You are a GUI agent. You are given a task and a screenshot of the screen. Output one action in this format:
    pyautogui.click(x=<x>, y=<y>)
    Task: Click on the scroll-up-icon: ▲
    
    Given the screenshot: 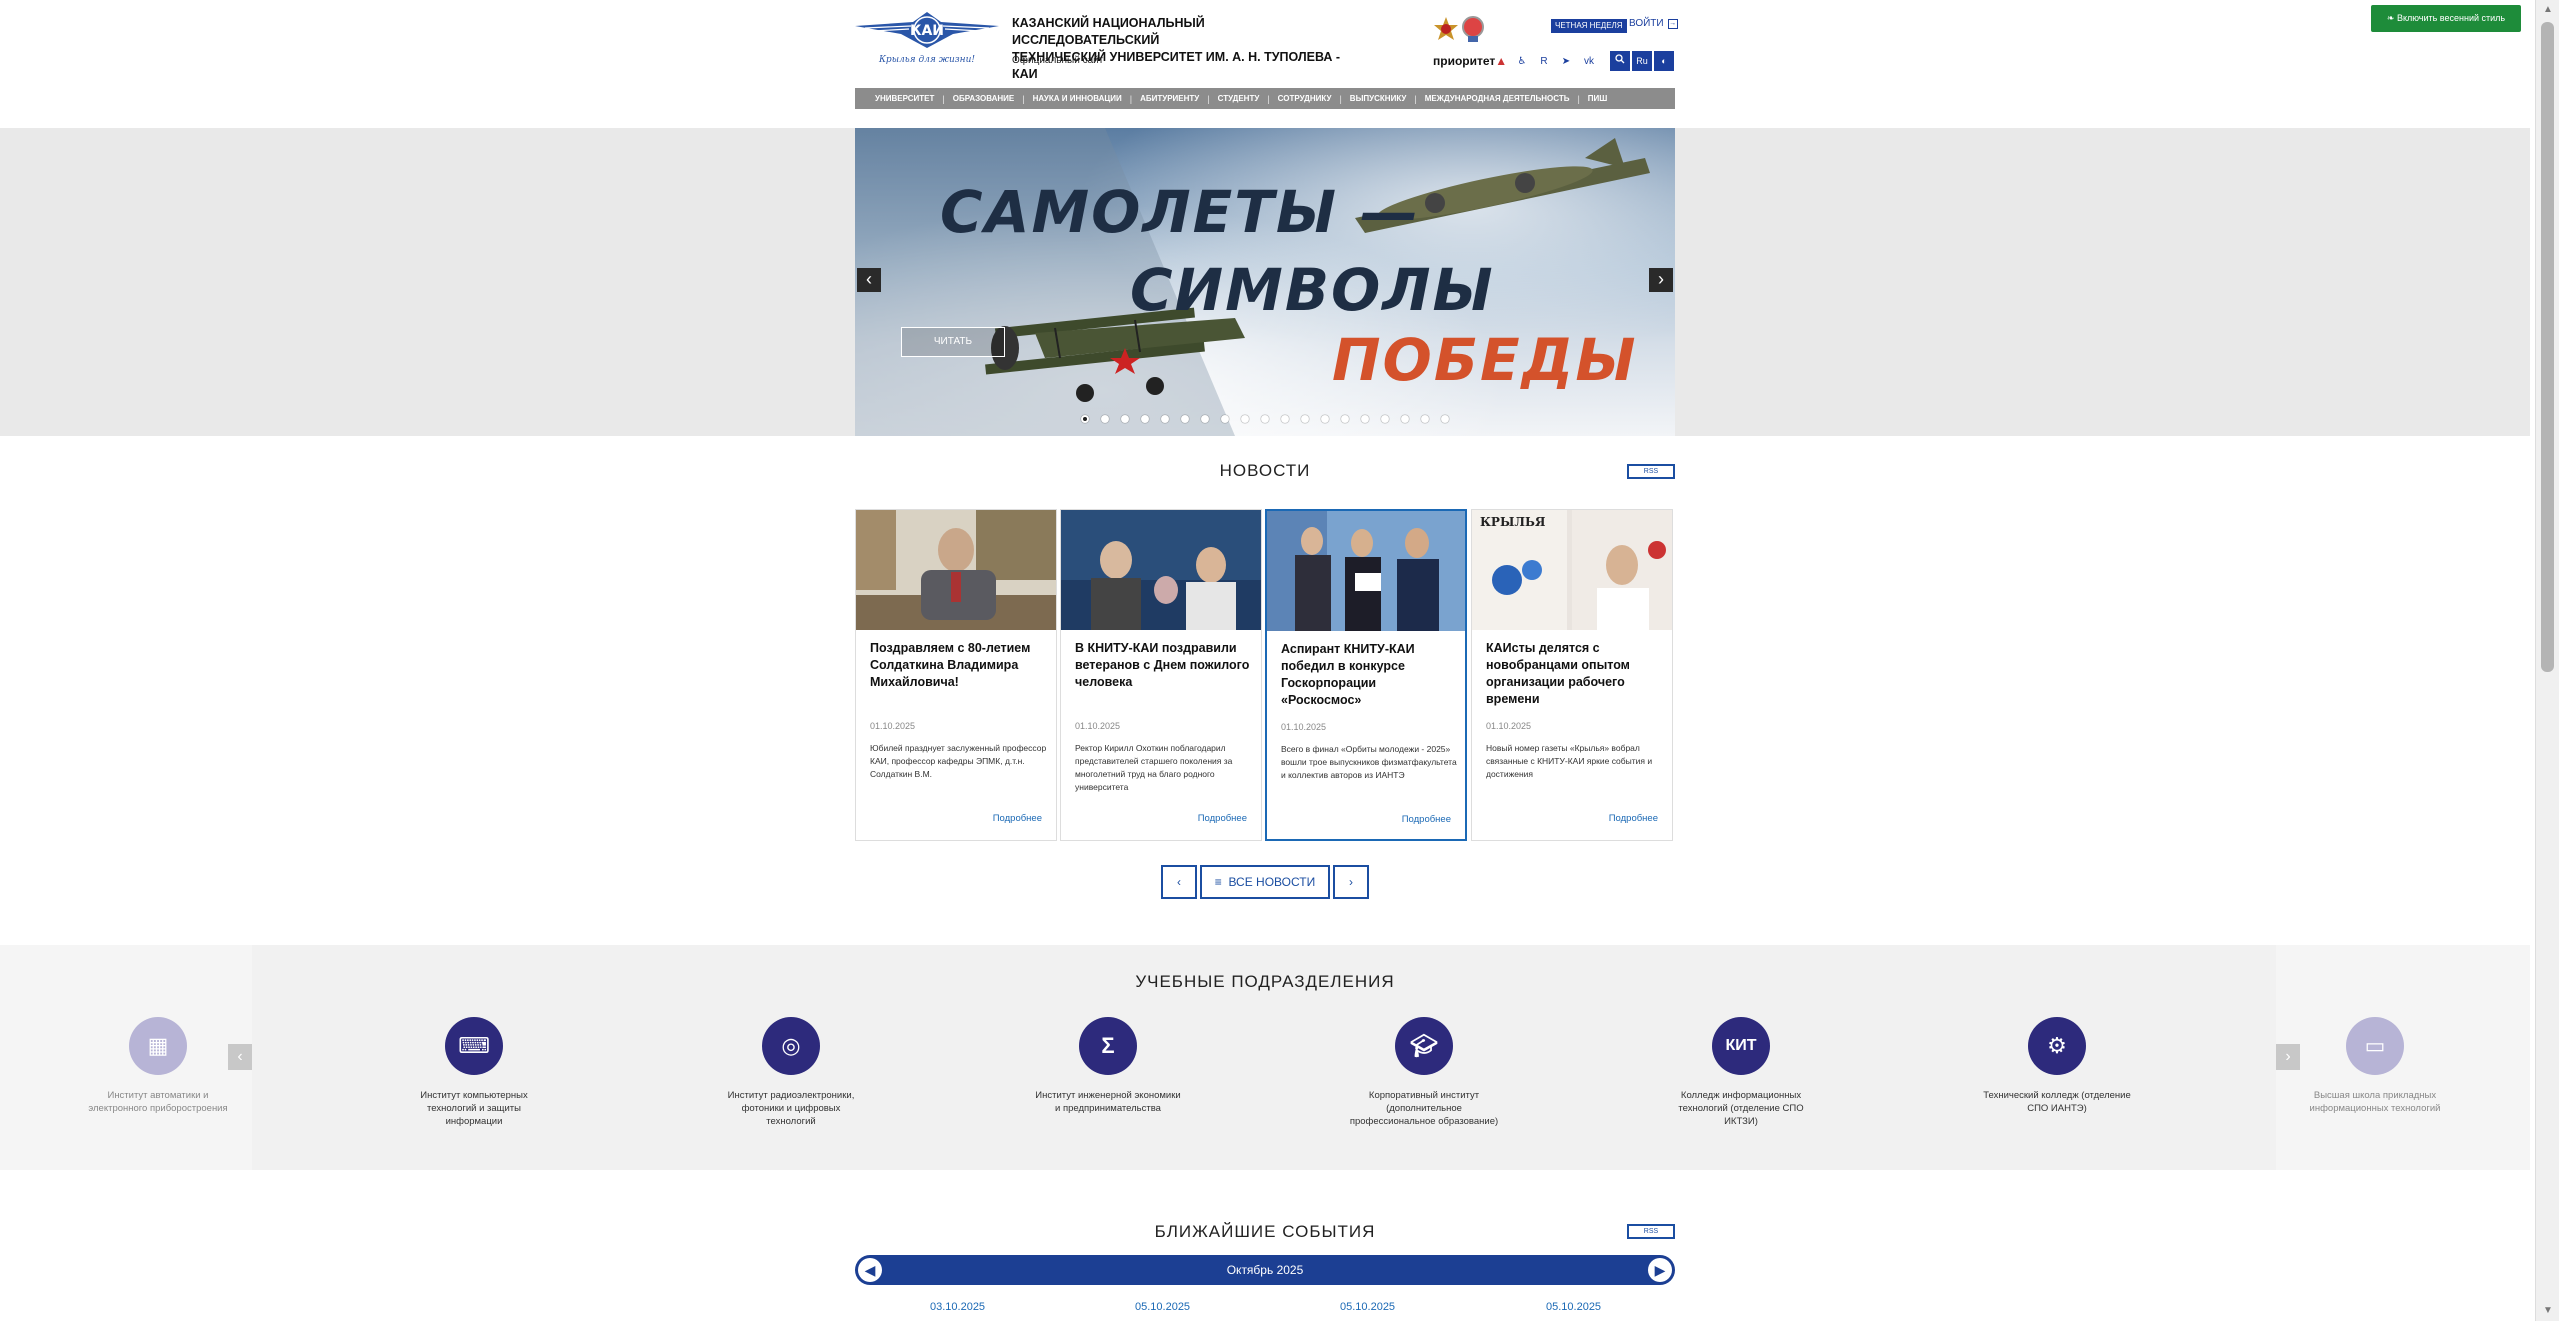 What is the action you would take?
    pyautogui.click(x=2548, y=10)
    